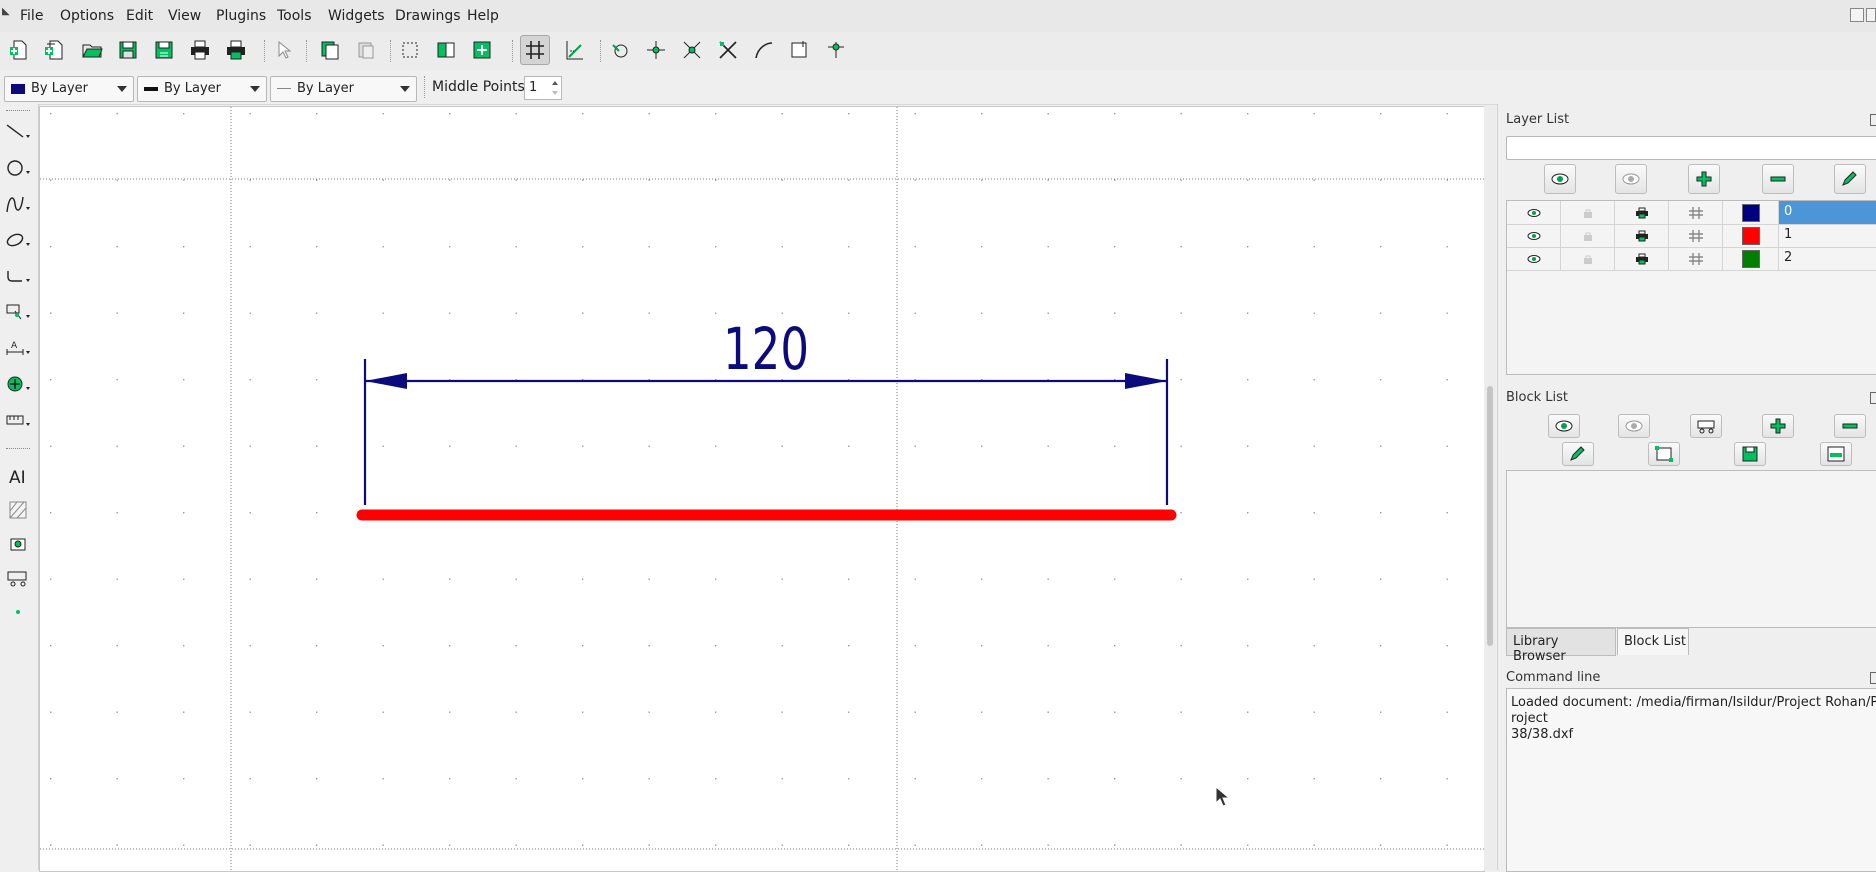  Describe the element at coordinates (236, 50) in the screenshot. I see `print-preview-icon` at that location.